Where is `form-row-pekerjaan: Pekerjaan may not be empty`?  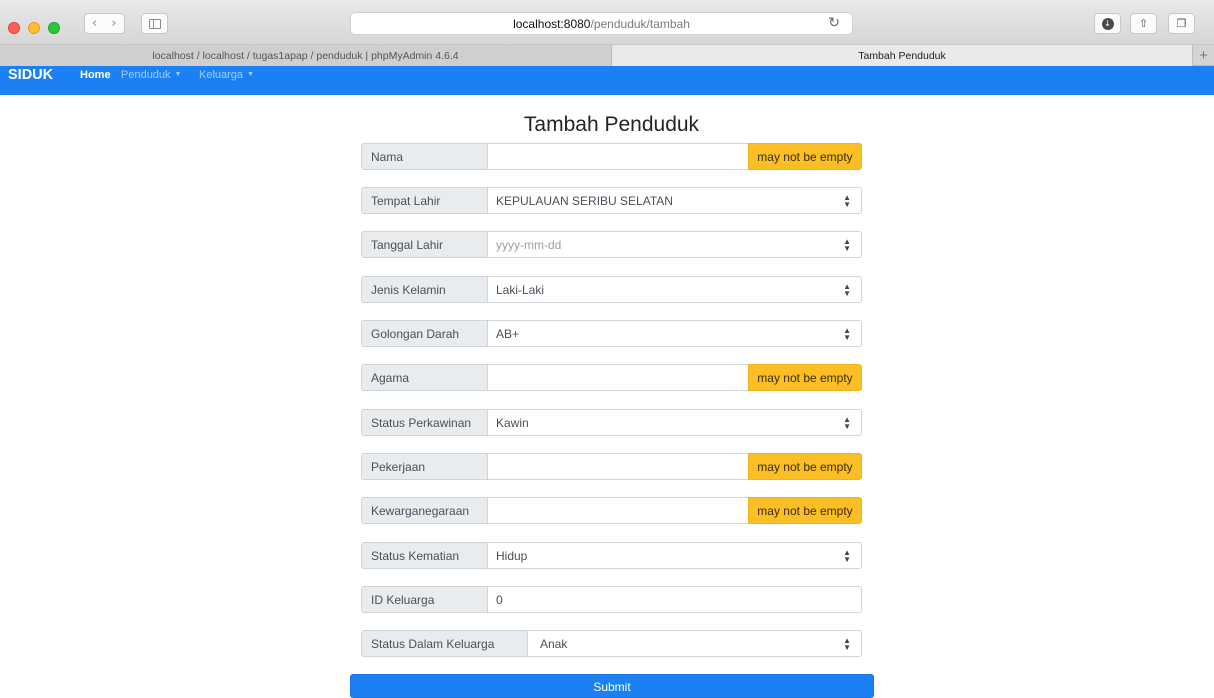 form-row-pekerjaan: Pekerjaan may not be empty is located at coordinates (611, 466).